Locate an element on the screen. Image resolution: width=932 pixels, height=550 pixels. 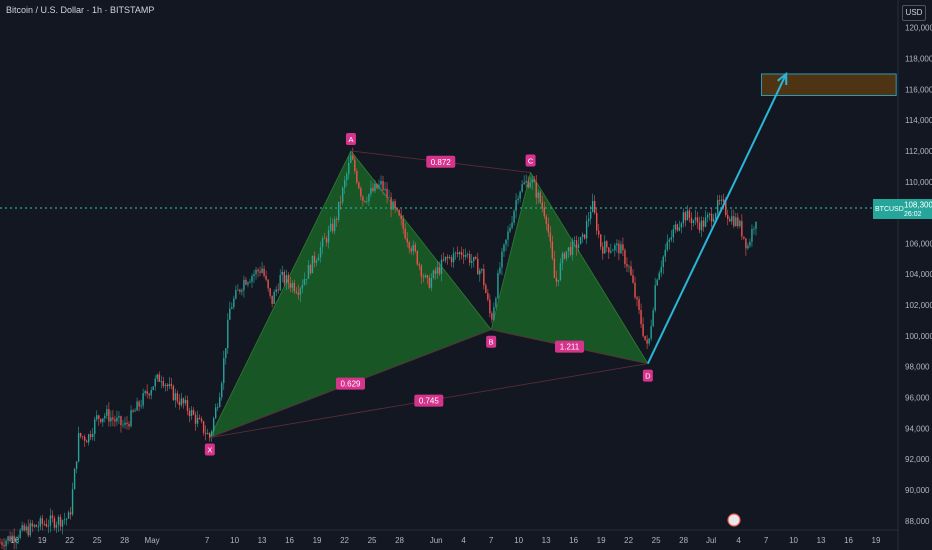
x-tick-label: Jul is located at coordinates (711, 540).